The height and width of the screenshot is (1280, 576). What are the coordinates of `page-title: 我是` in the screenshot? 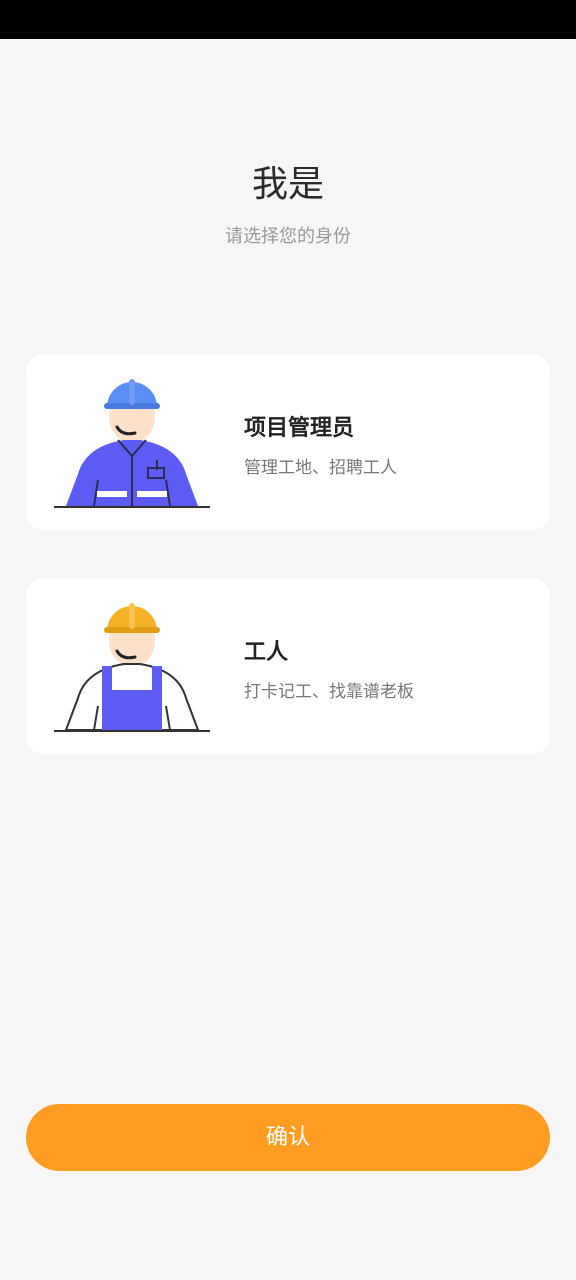 It's located at (287, 184).